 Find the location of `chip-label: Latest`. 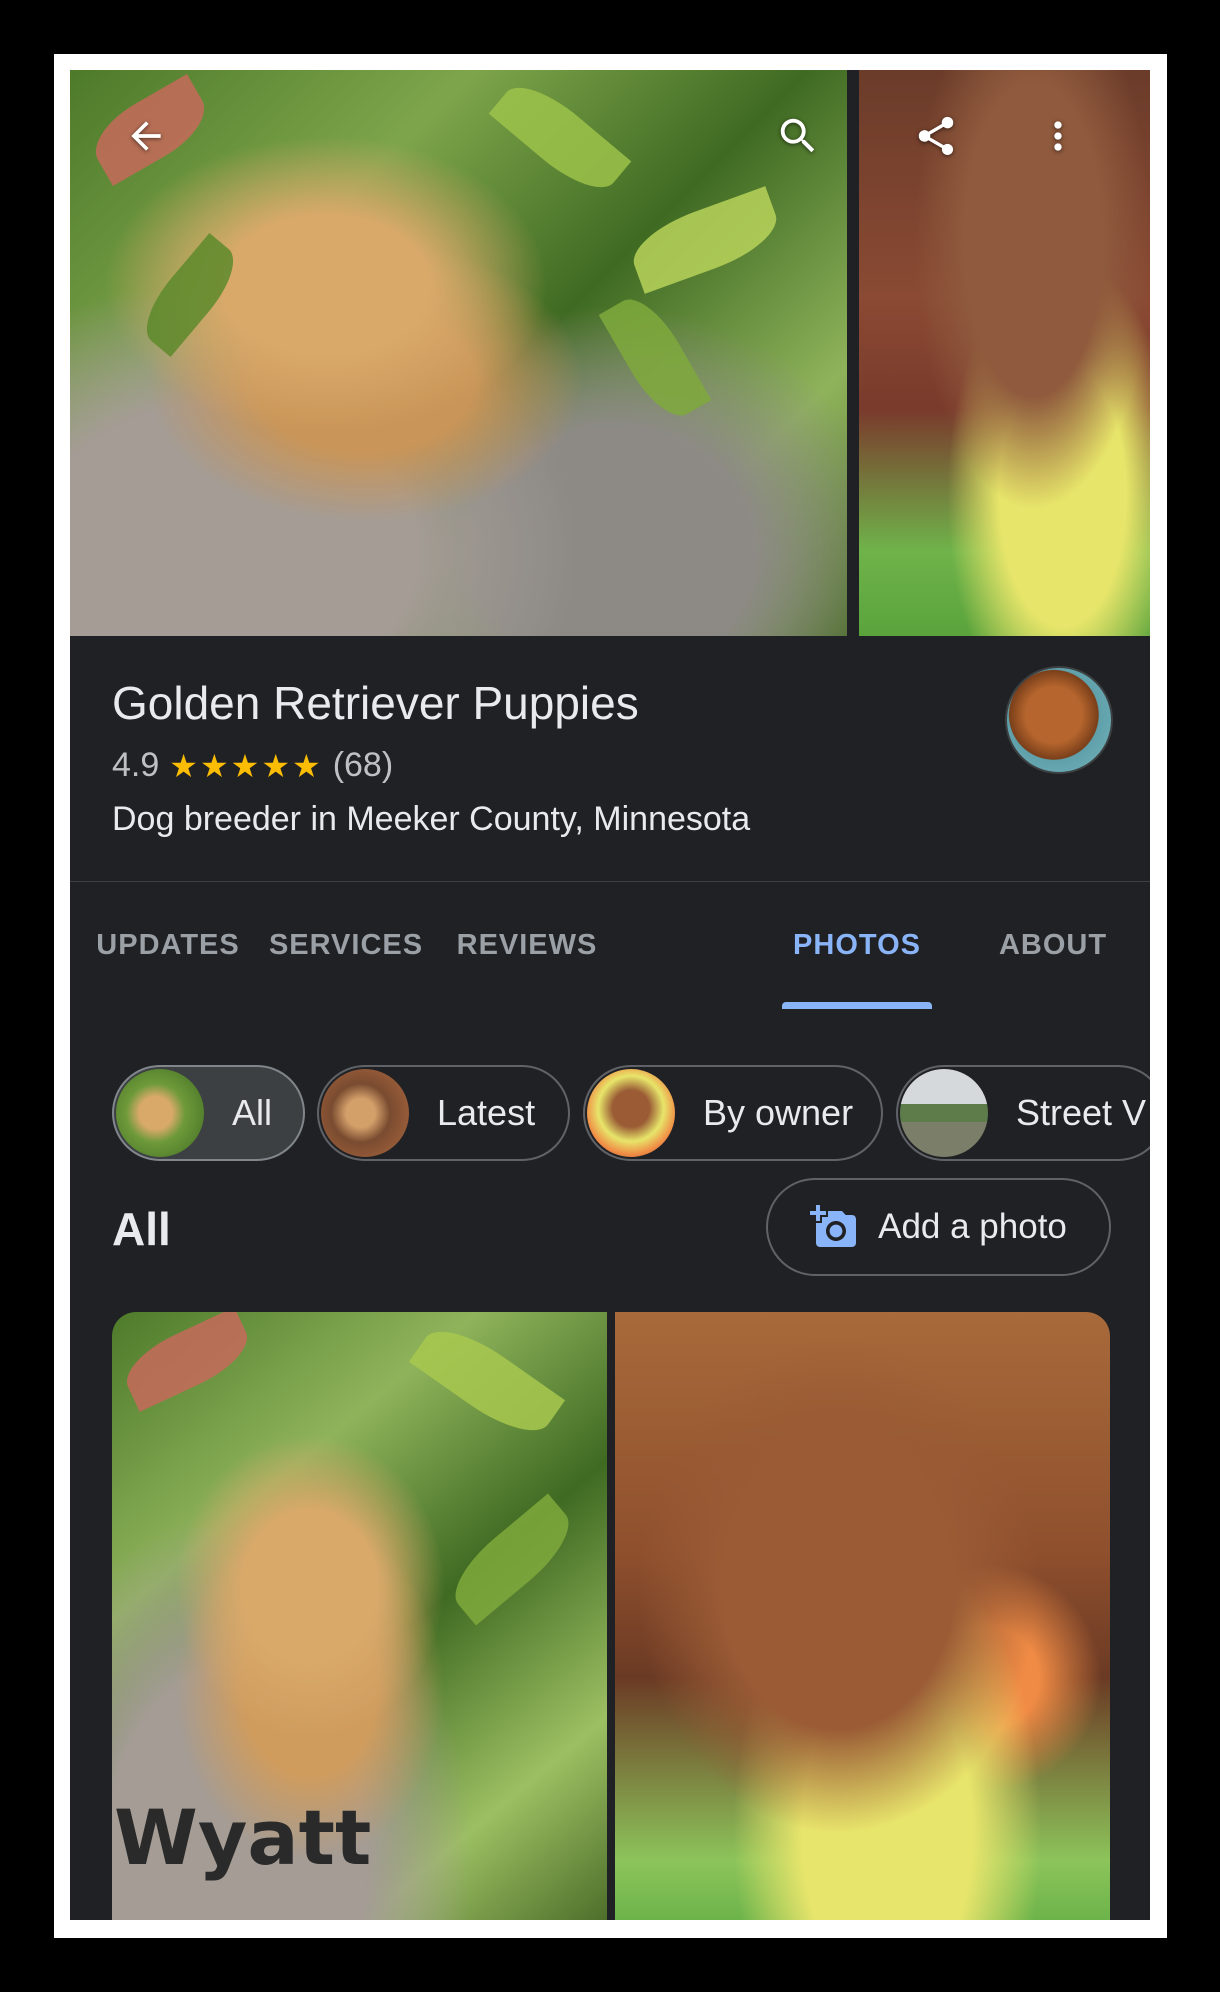

chip-label: Latest is located at coordinates (486, 1112).